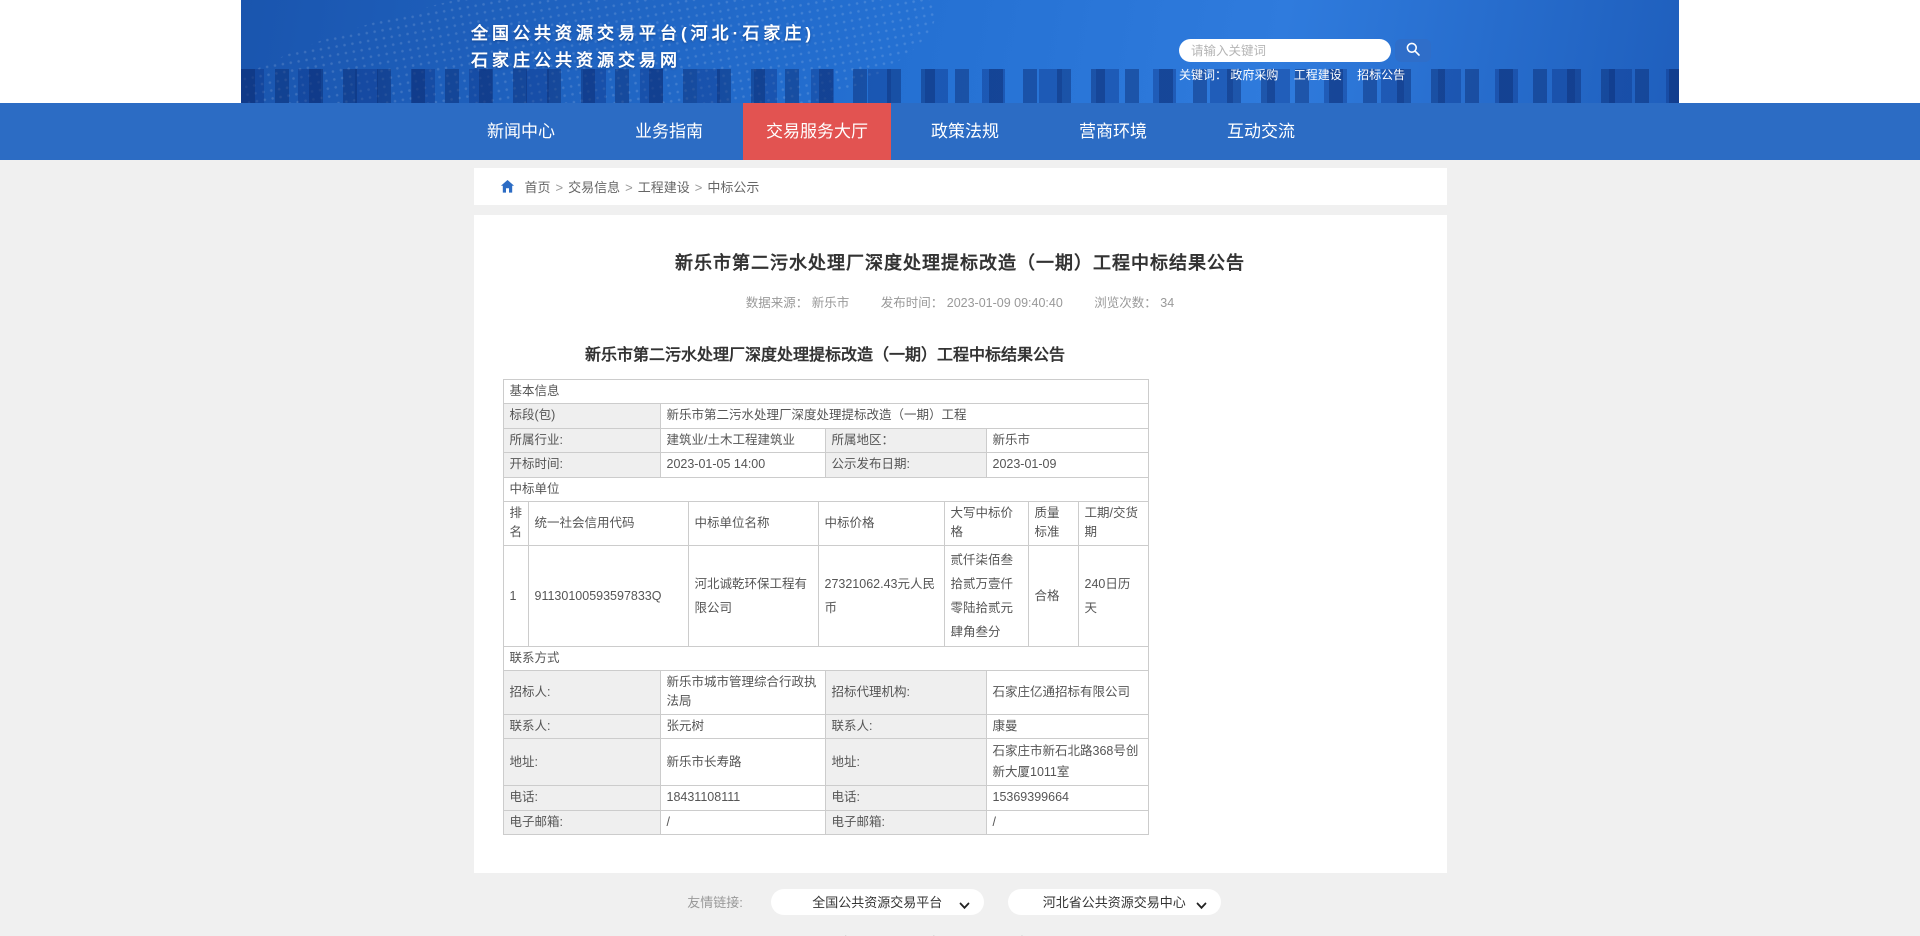  Describe the element at coordinates (1134, 303) in the screenshot. I see `meta-view-count: 浏览次数： 34` at that location.